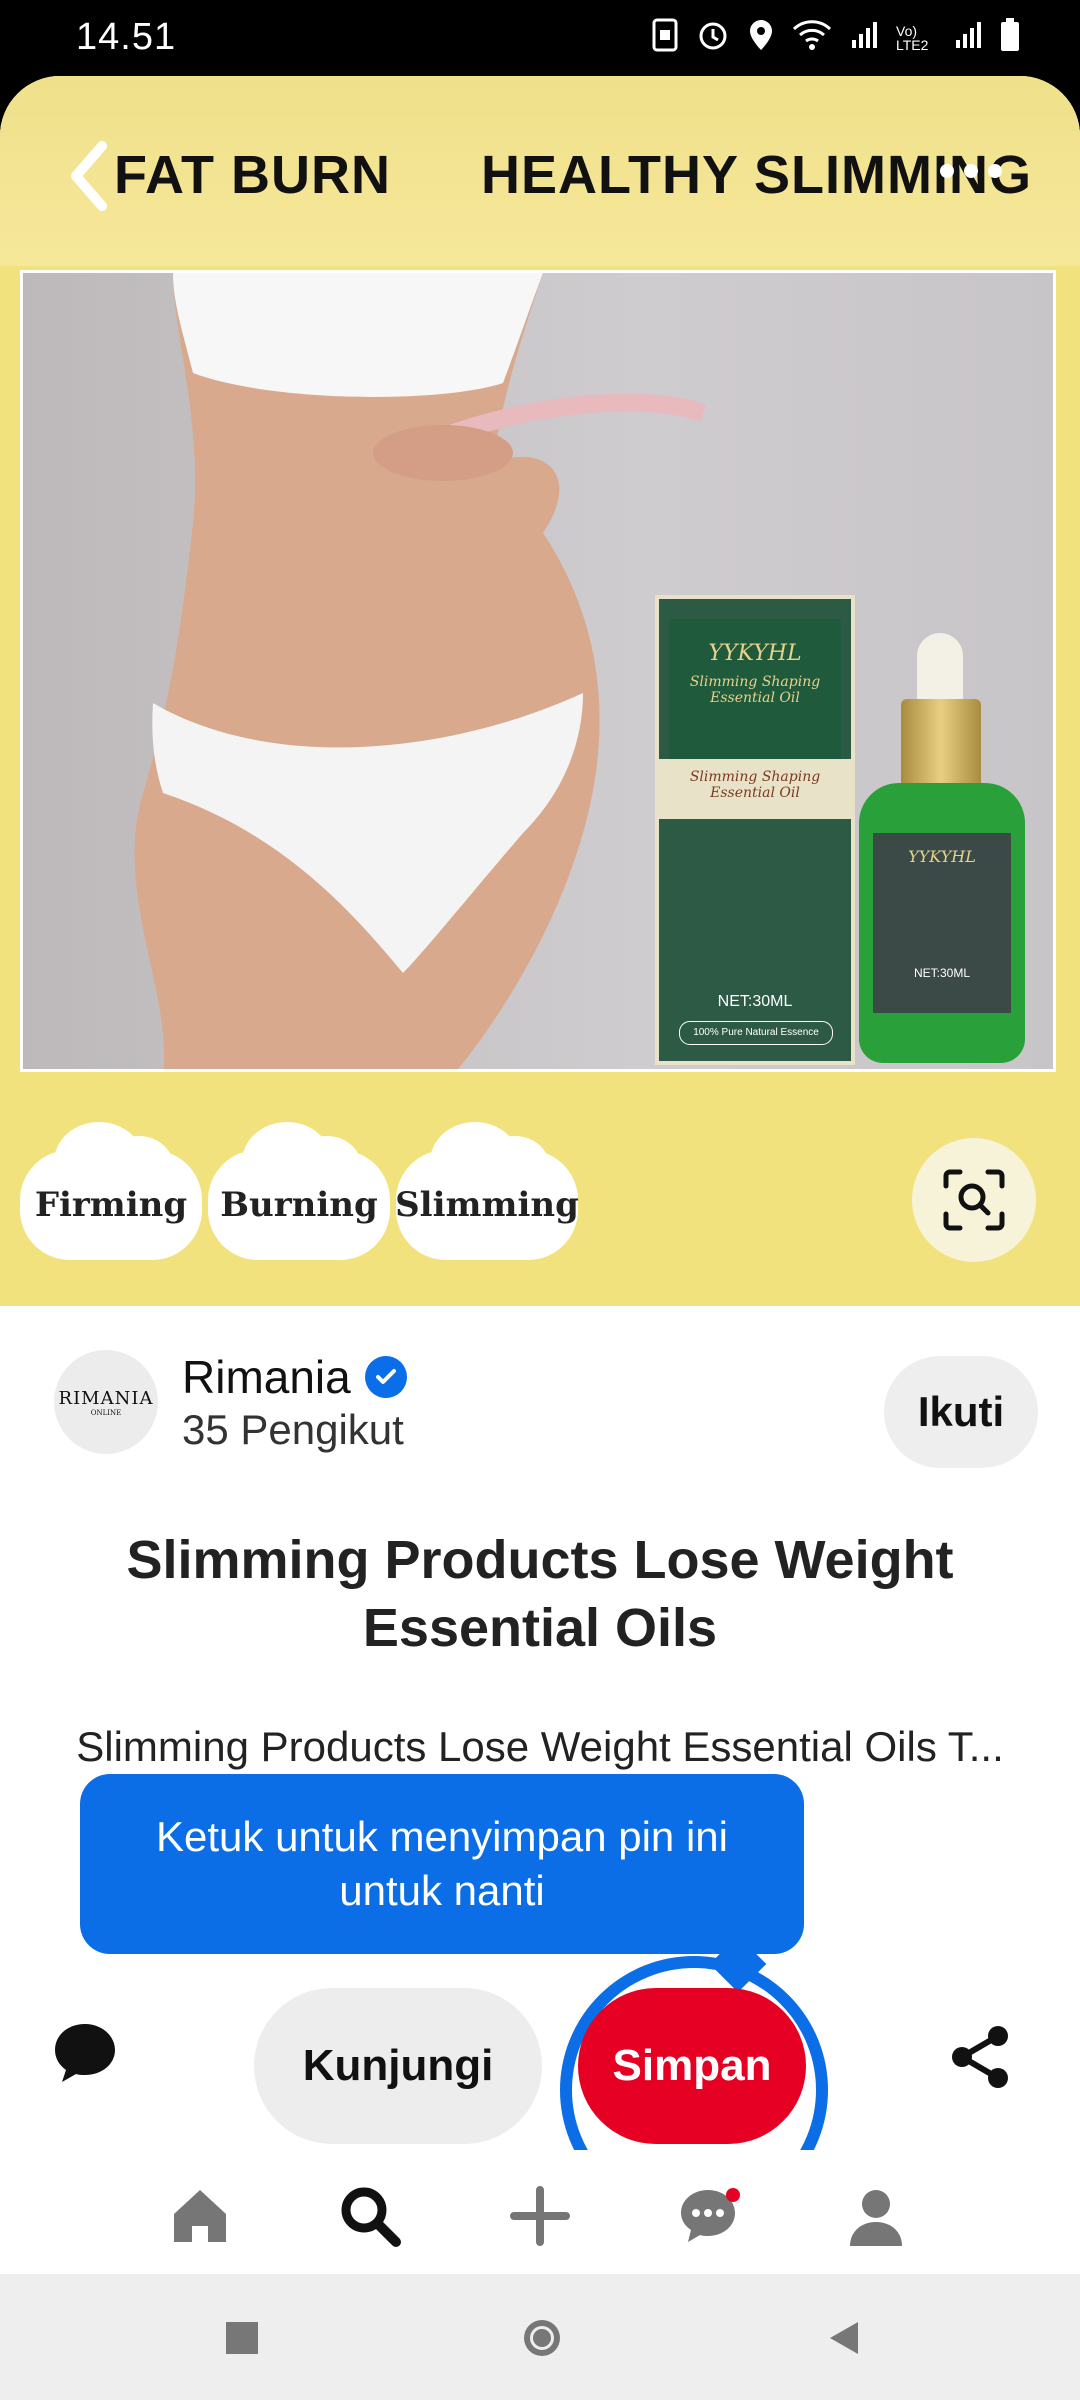 The width and height of the screenshot is (1080, 2400). What do you see at coordinates (761, 37) in the screenshot?
I see `location-icon` at bounding box center [761, 37].